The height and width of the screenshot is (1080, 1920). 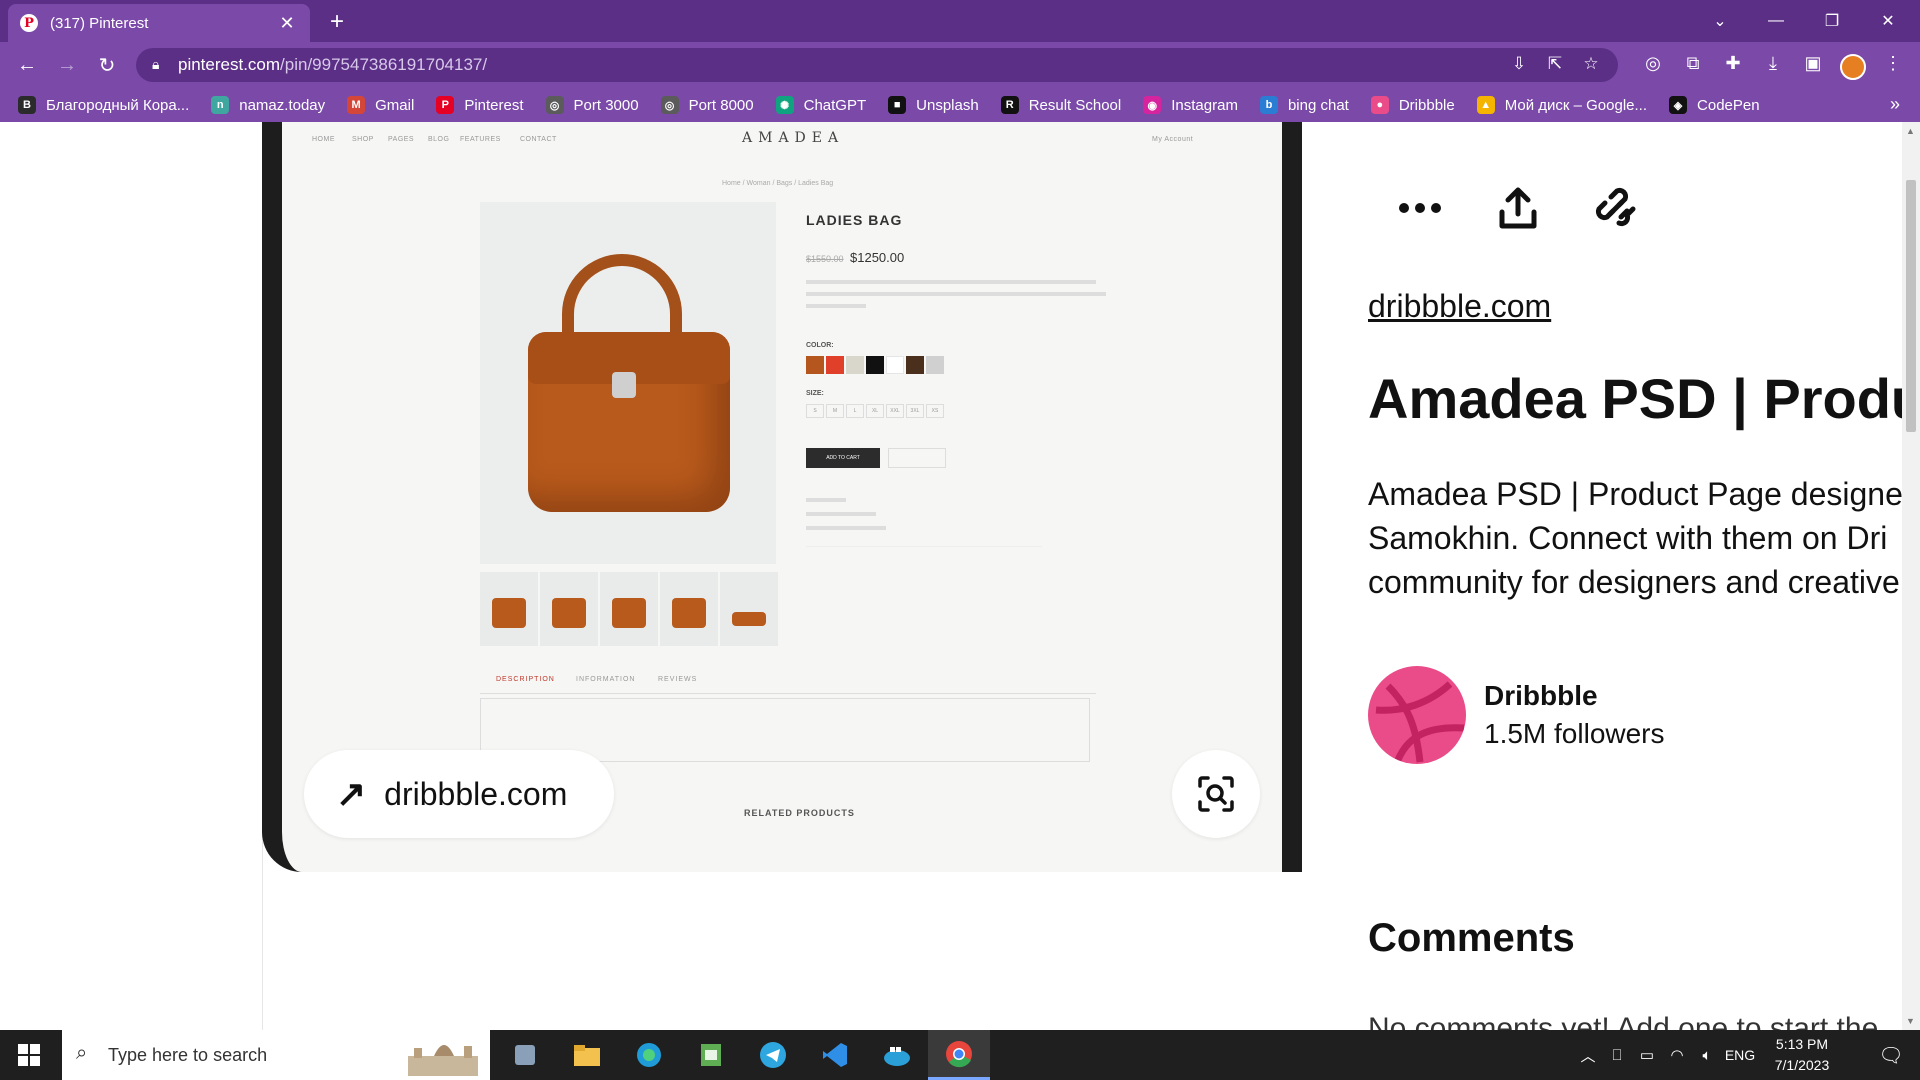 I want to click on show-hidden-icons: ︿, so click(x=1588, y=1055).